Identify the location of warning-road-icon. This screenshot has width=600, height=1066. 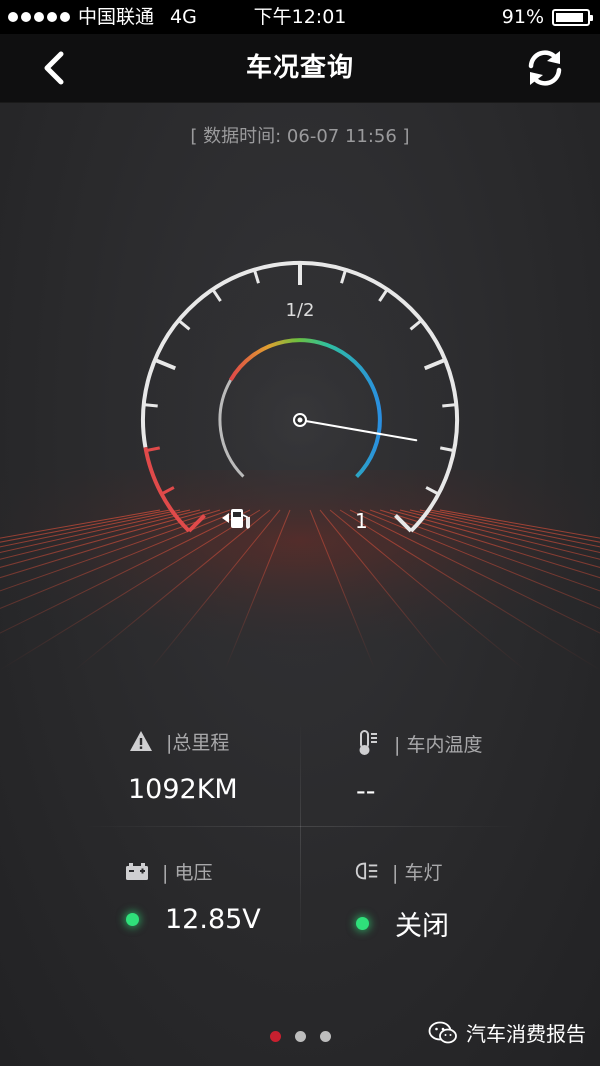
(141, 741).